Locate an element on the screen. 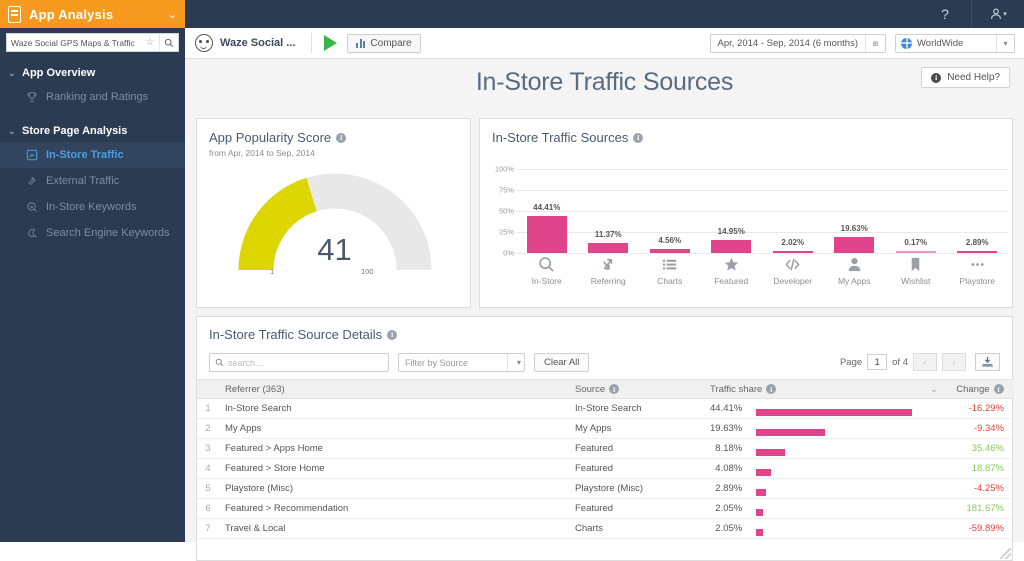 The width and height of the screenshot is (1024, 561). col-traffic-share: Traffic share i ⌄ is located at coordinates (827, 389).